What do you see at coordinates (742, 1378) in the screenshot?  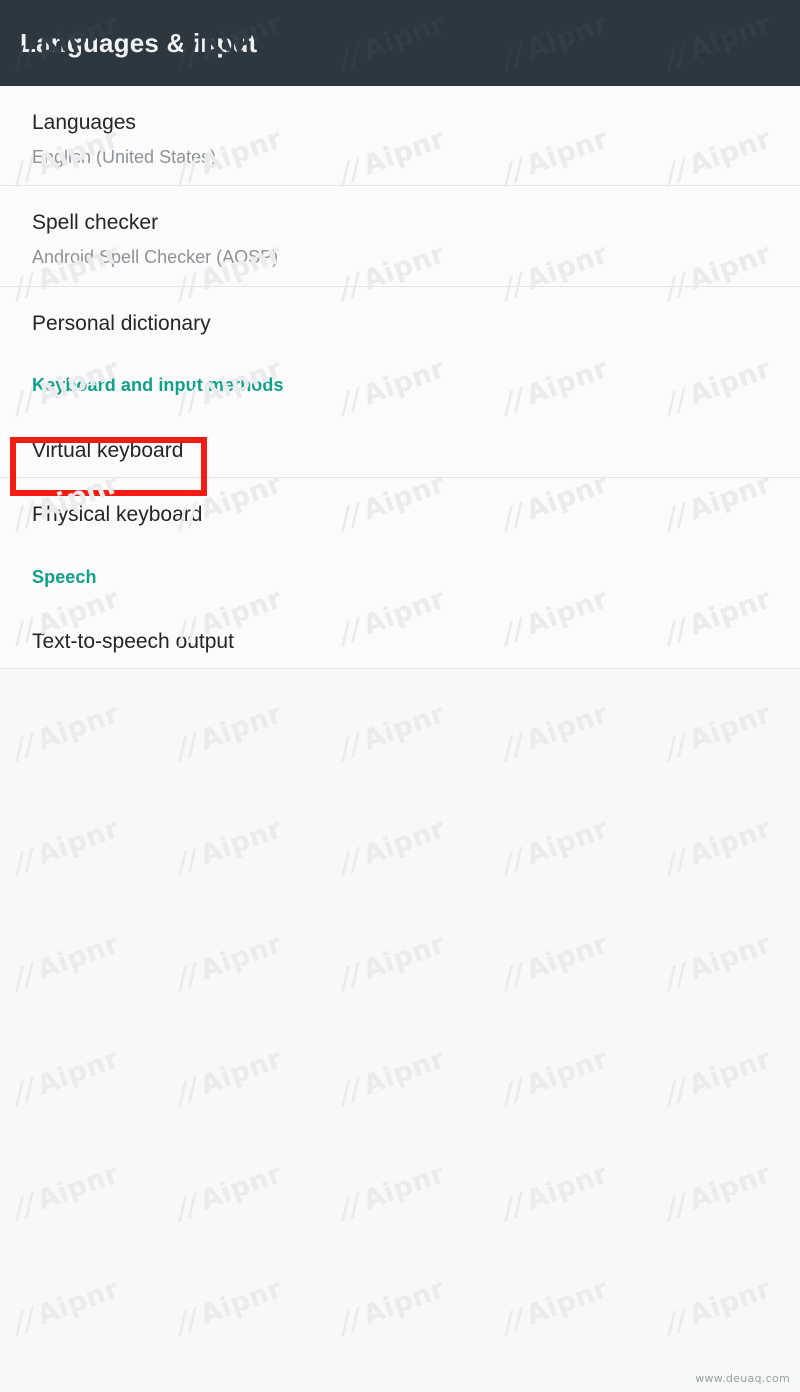 I see `site-credit: www.deuaq.com` at bounding box center [742, 1378].